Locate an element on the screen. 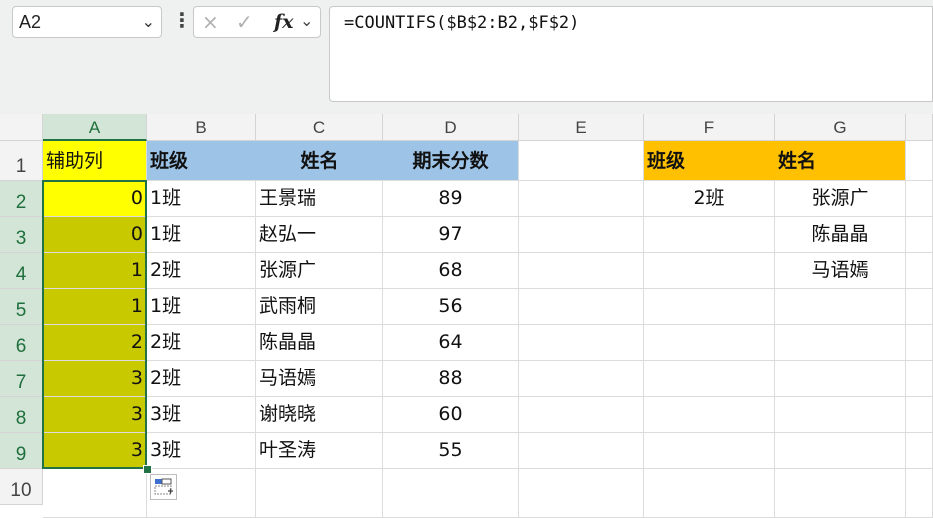 The image size is (933, 518). column-header-next is located at coordinates (919, 127).